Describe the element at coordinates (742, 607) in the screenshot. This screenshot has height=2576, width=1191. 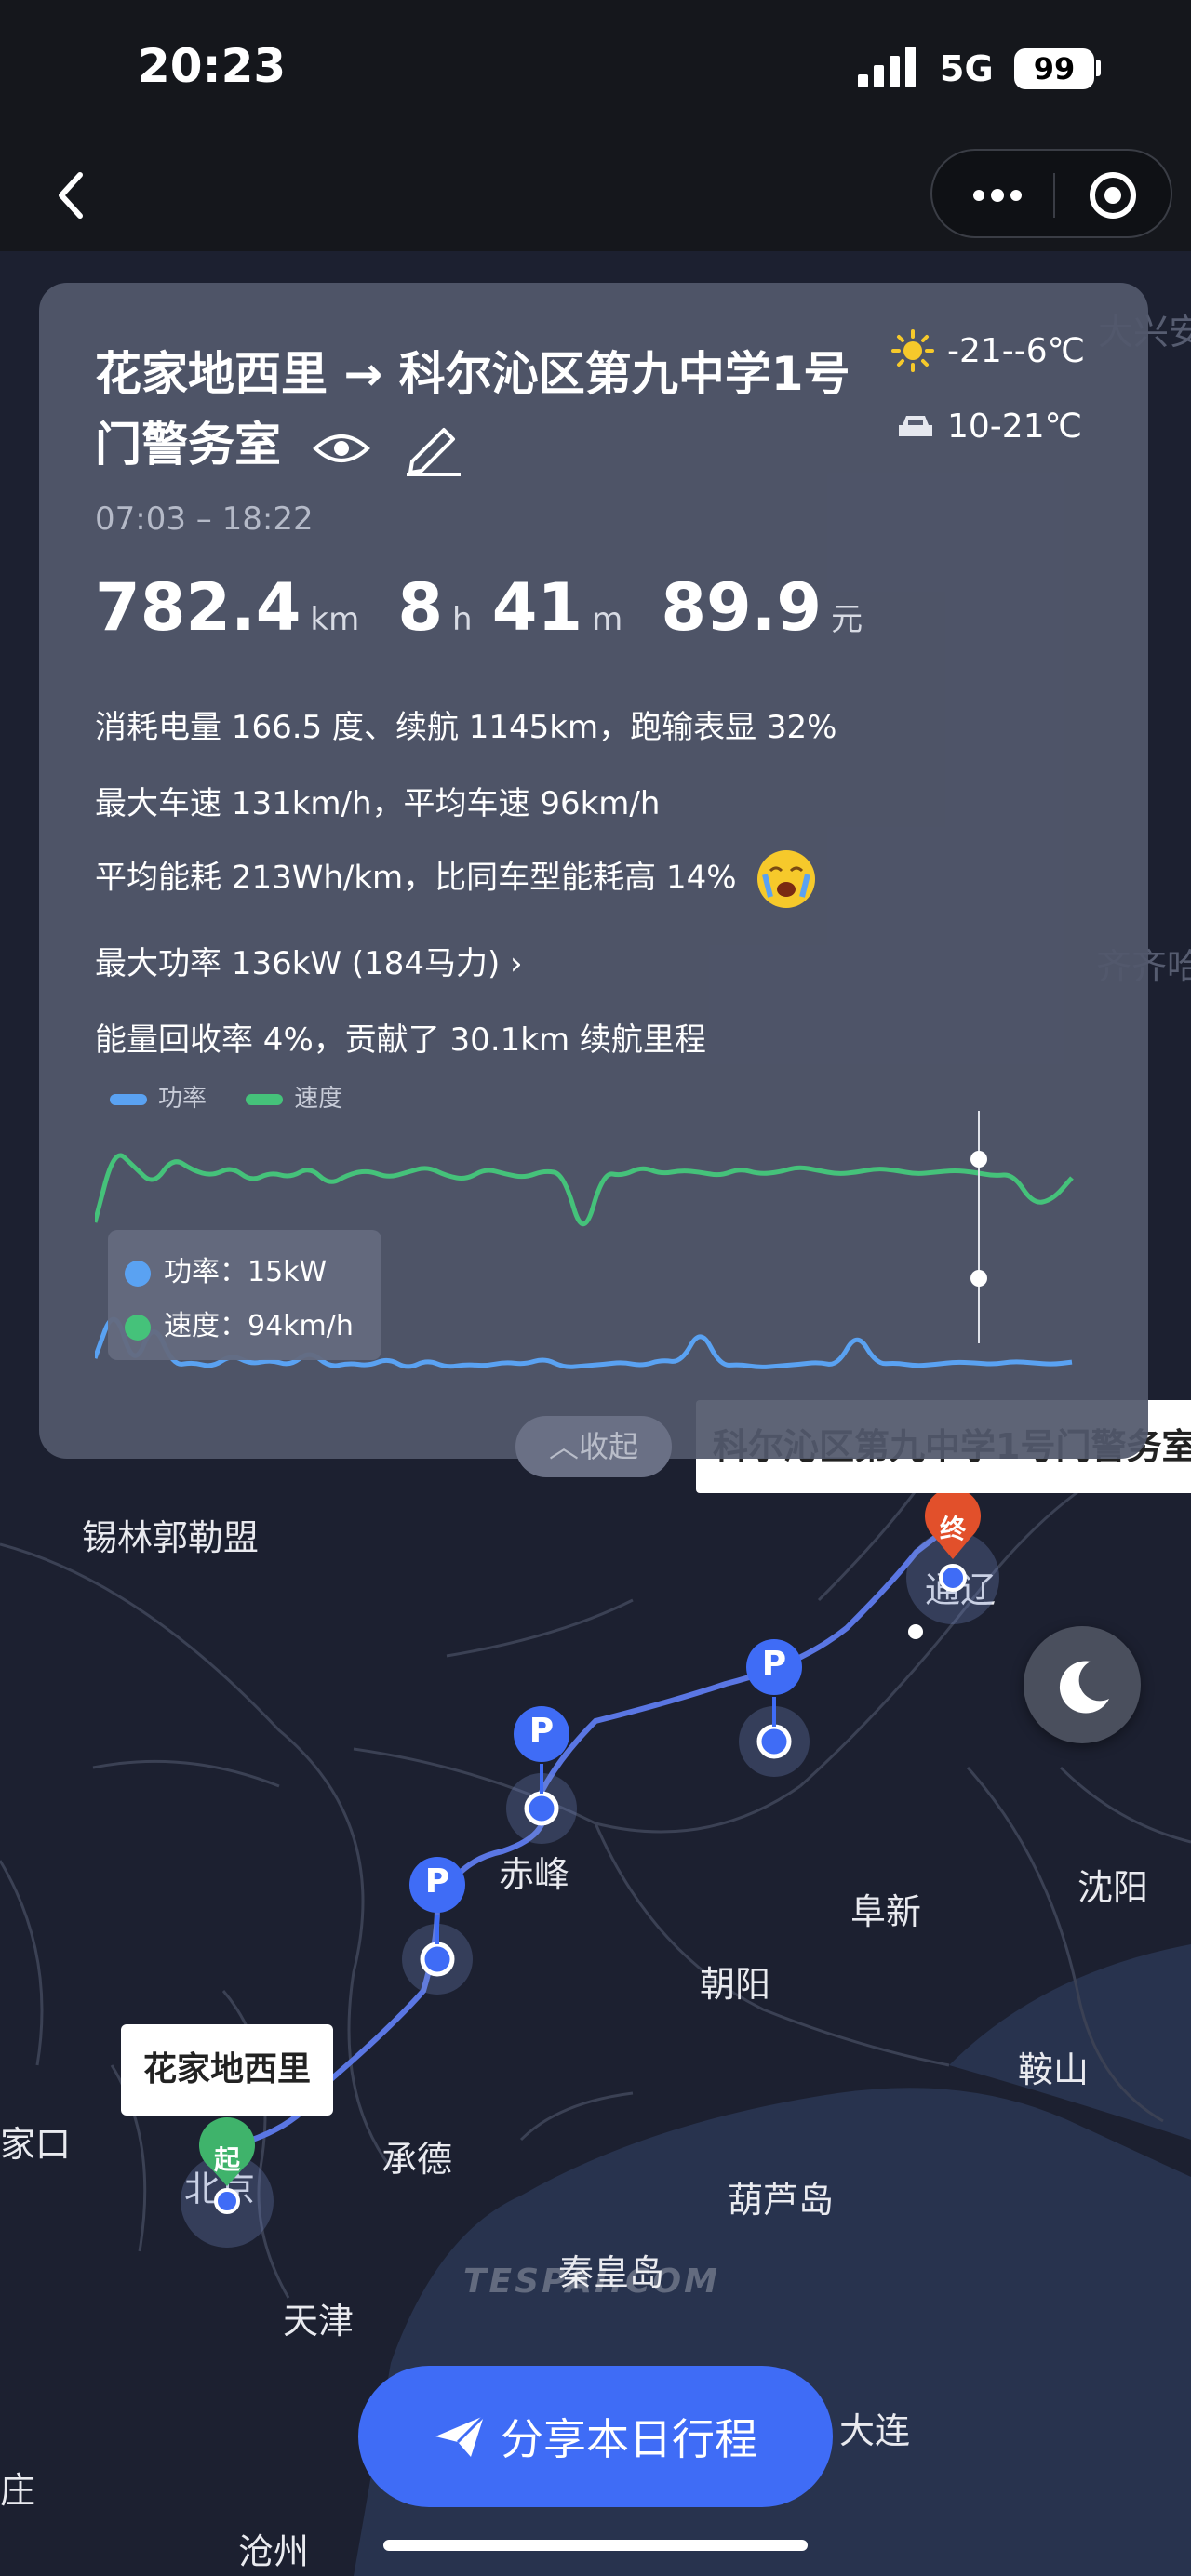
I see `cost-value: 89.9` at that location.